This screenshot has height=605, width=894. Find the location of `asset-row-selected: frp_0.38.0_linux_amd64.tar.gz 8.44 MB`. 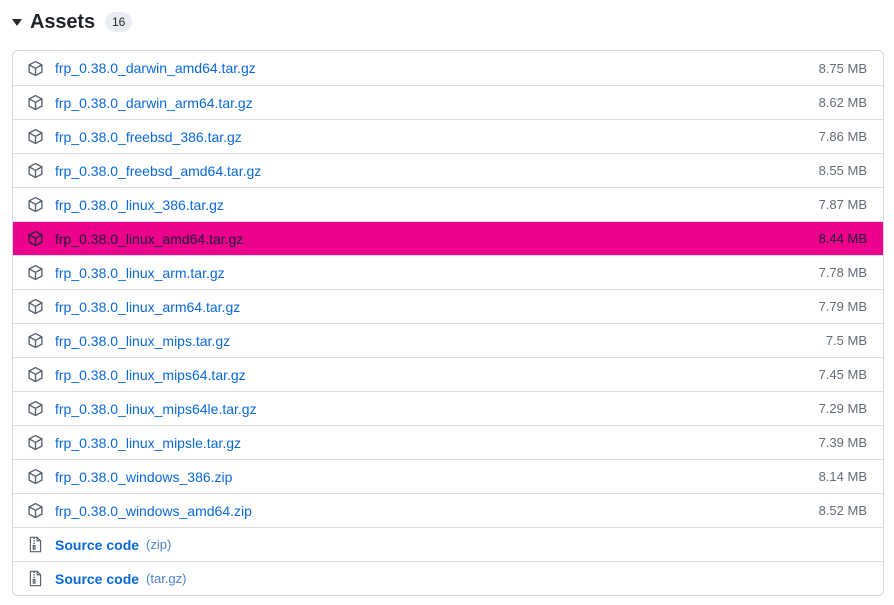

asset-row-selected: frp_0.38.0_linux_amd64.tar.gz 8.44 MB is located at coordinates (448, 238).